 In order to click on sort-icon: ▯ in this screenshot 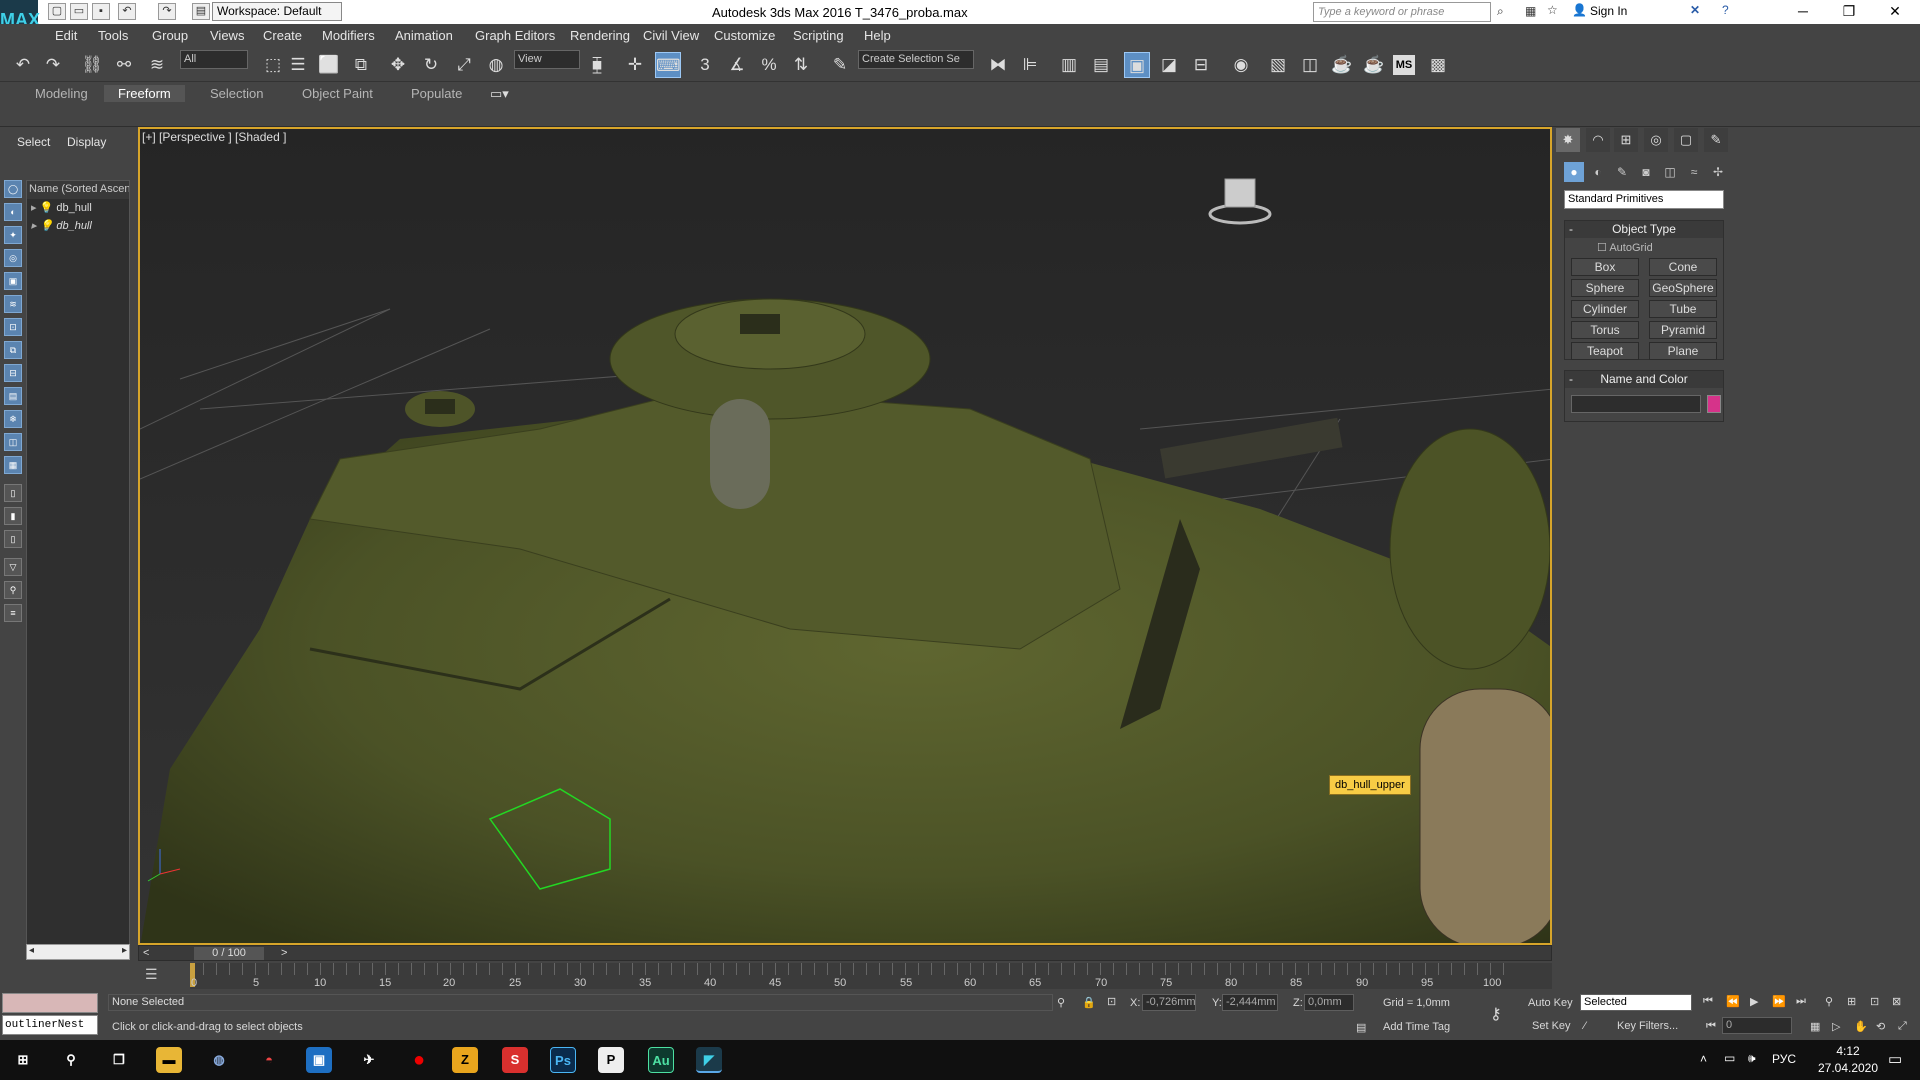, I will do `click(13, 539)`.